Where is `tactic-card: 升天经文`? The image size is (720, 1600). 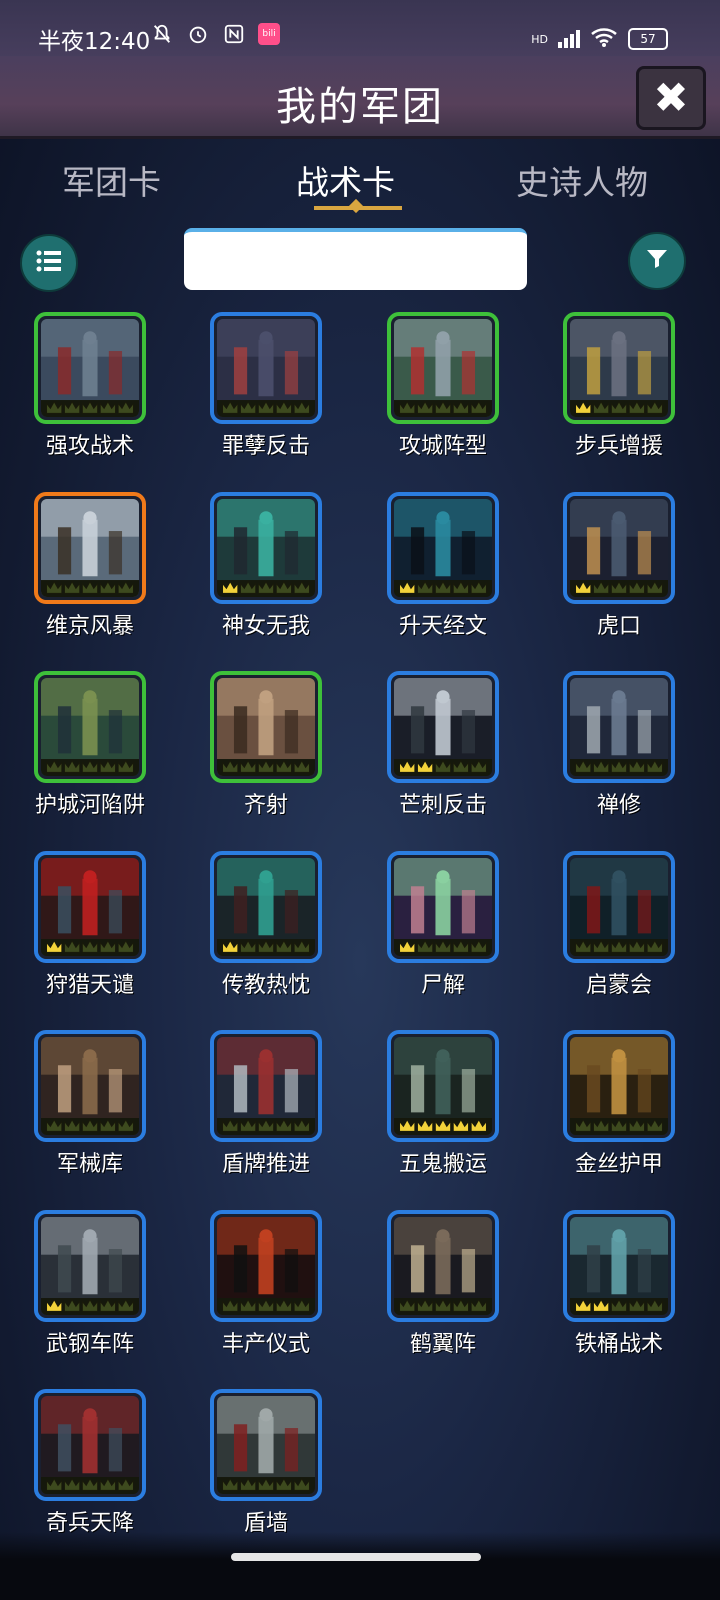 tactic-card: 升天经文 is located at coordinates (443, 579).